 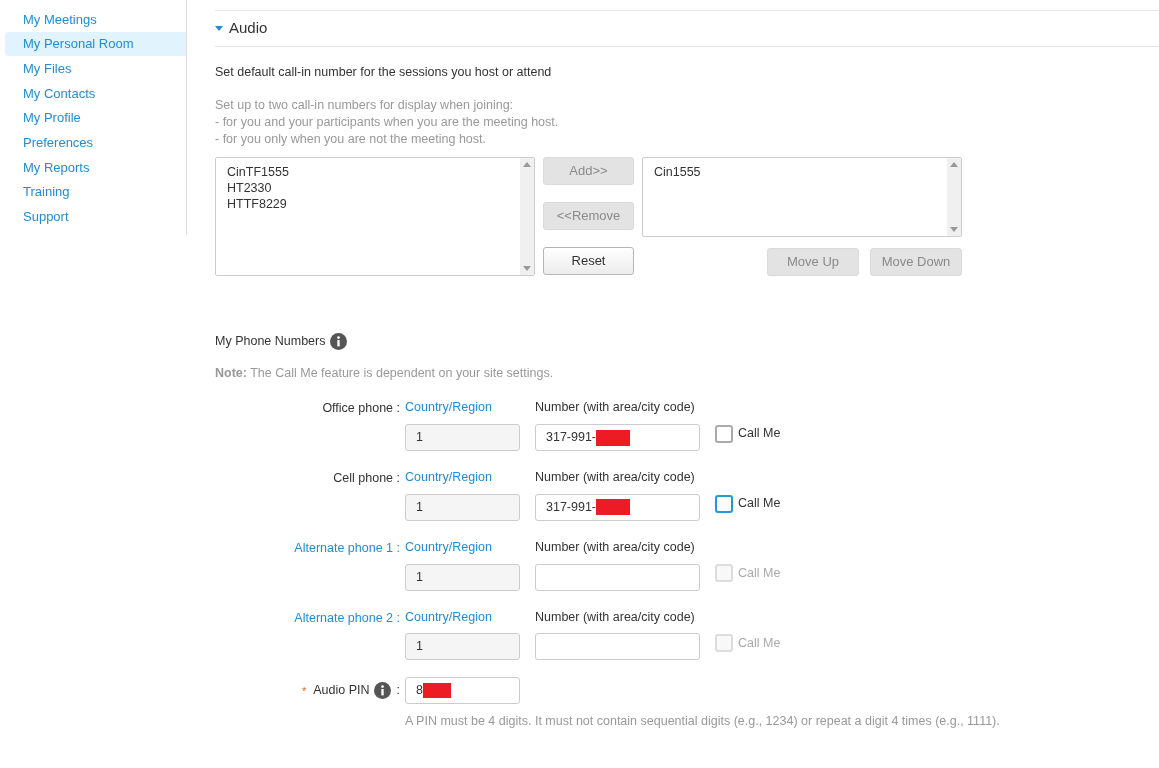 What do you see at coordinates (373, 203) in the screenshot?
I see `list-option: HTTF8229` at bounding box center [373, 203].